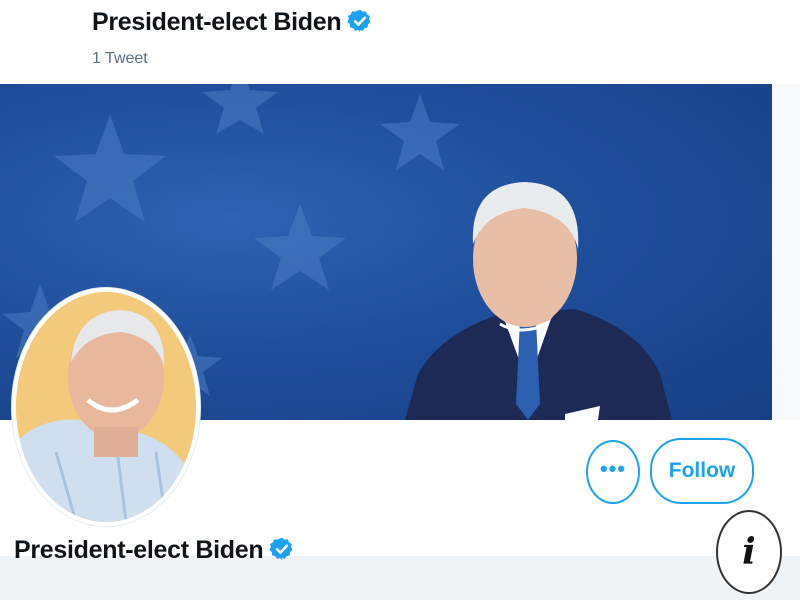 The image size is (800, 600). I want to click on profile-header: President-elect Biden 1 Tweet, so click(400, 41).